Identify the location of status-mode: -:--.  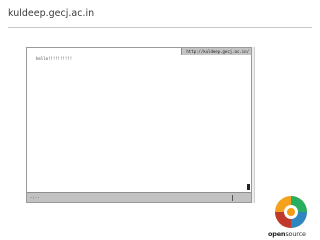
(35, 197).